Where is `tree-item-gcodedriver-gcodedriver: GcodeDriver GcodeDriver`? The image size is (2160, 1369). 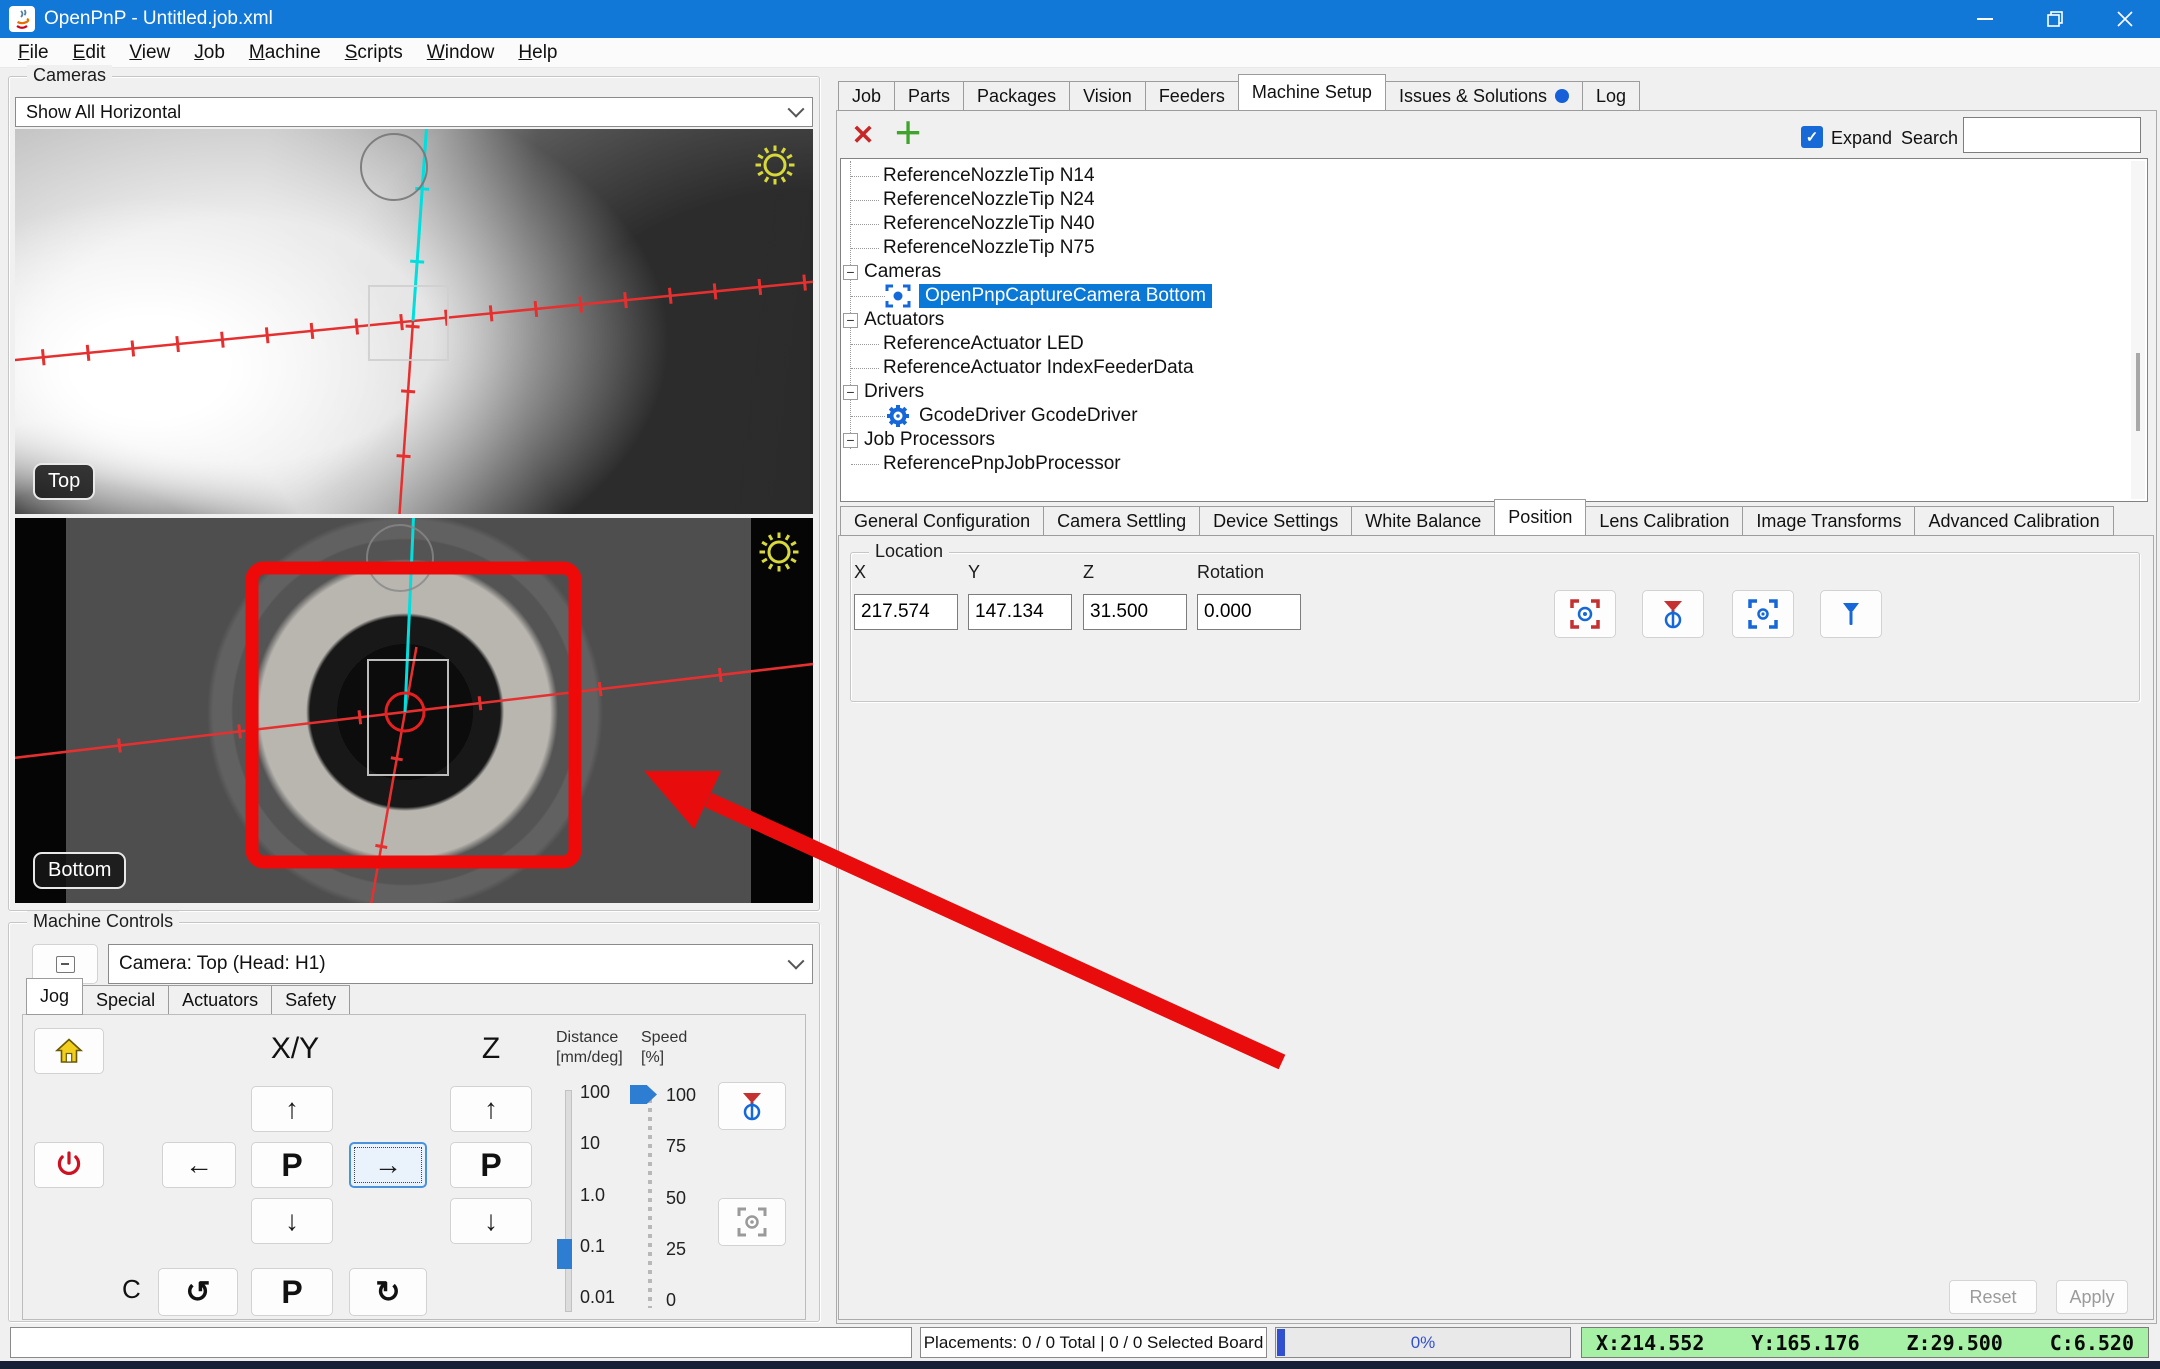
tree-item-gcodedriver-gcodedriver: GcodeDriver GcodeDriver is located at coordinates (1494, 416).